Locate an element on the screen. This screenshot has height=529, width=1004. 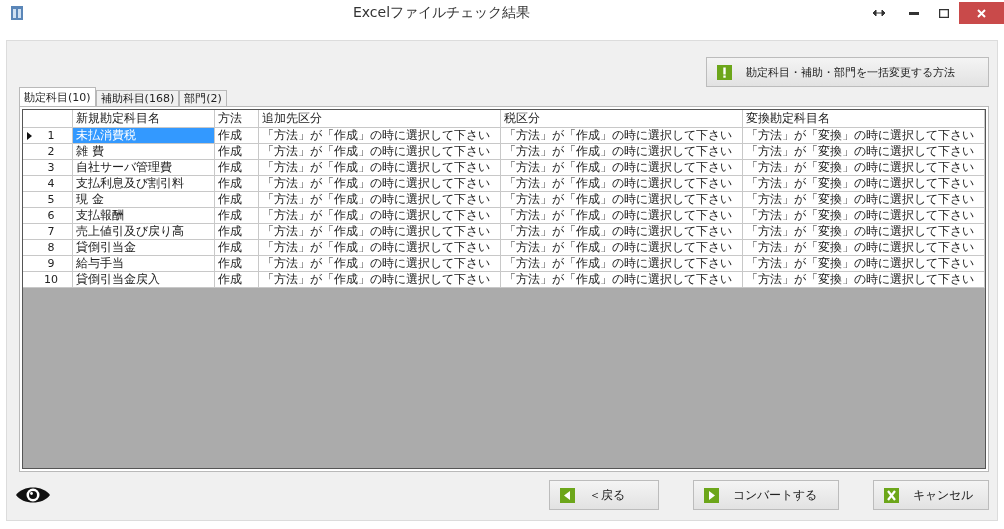
row-number: 2 is located at coordinates (51, 151).